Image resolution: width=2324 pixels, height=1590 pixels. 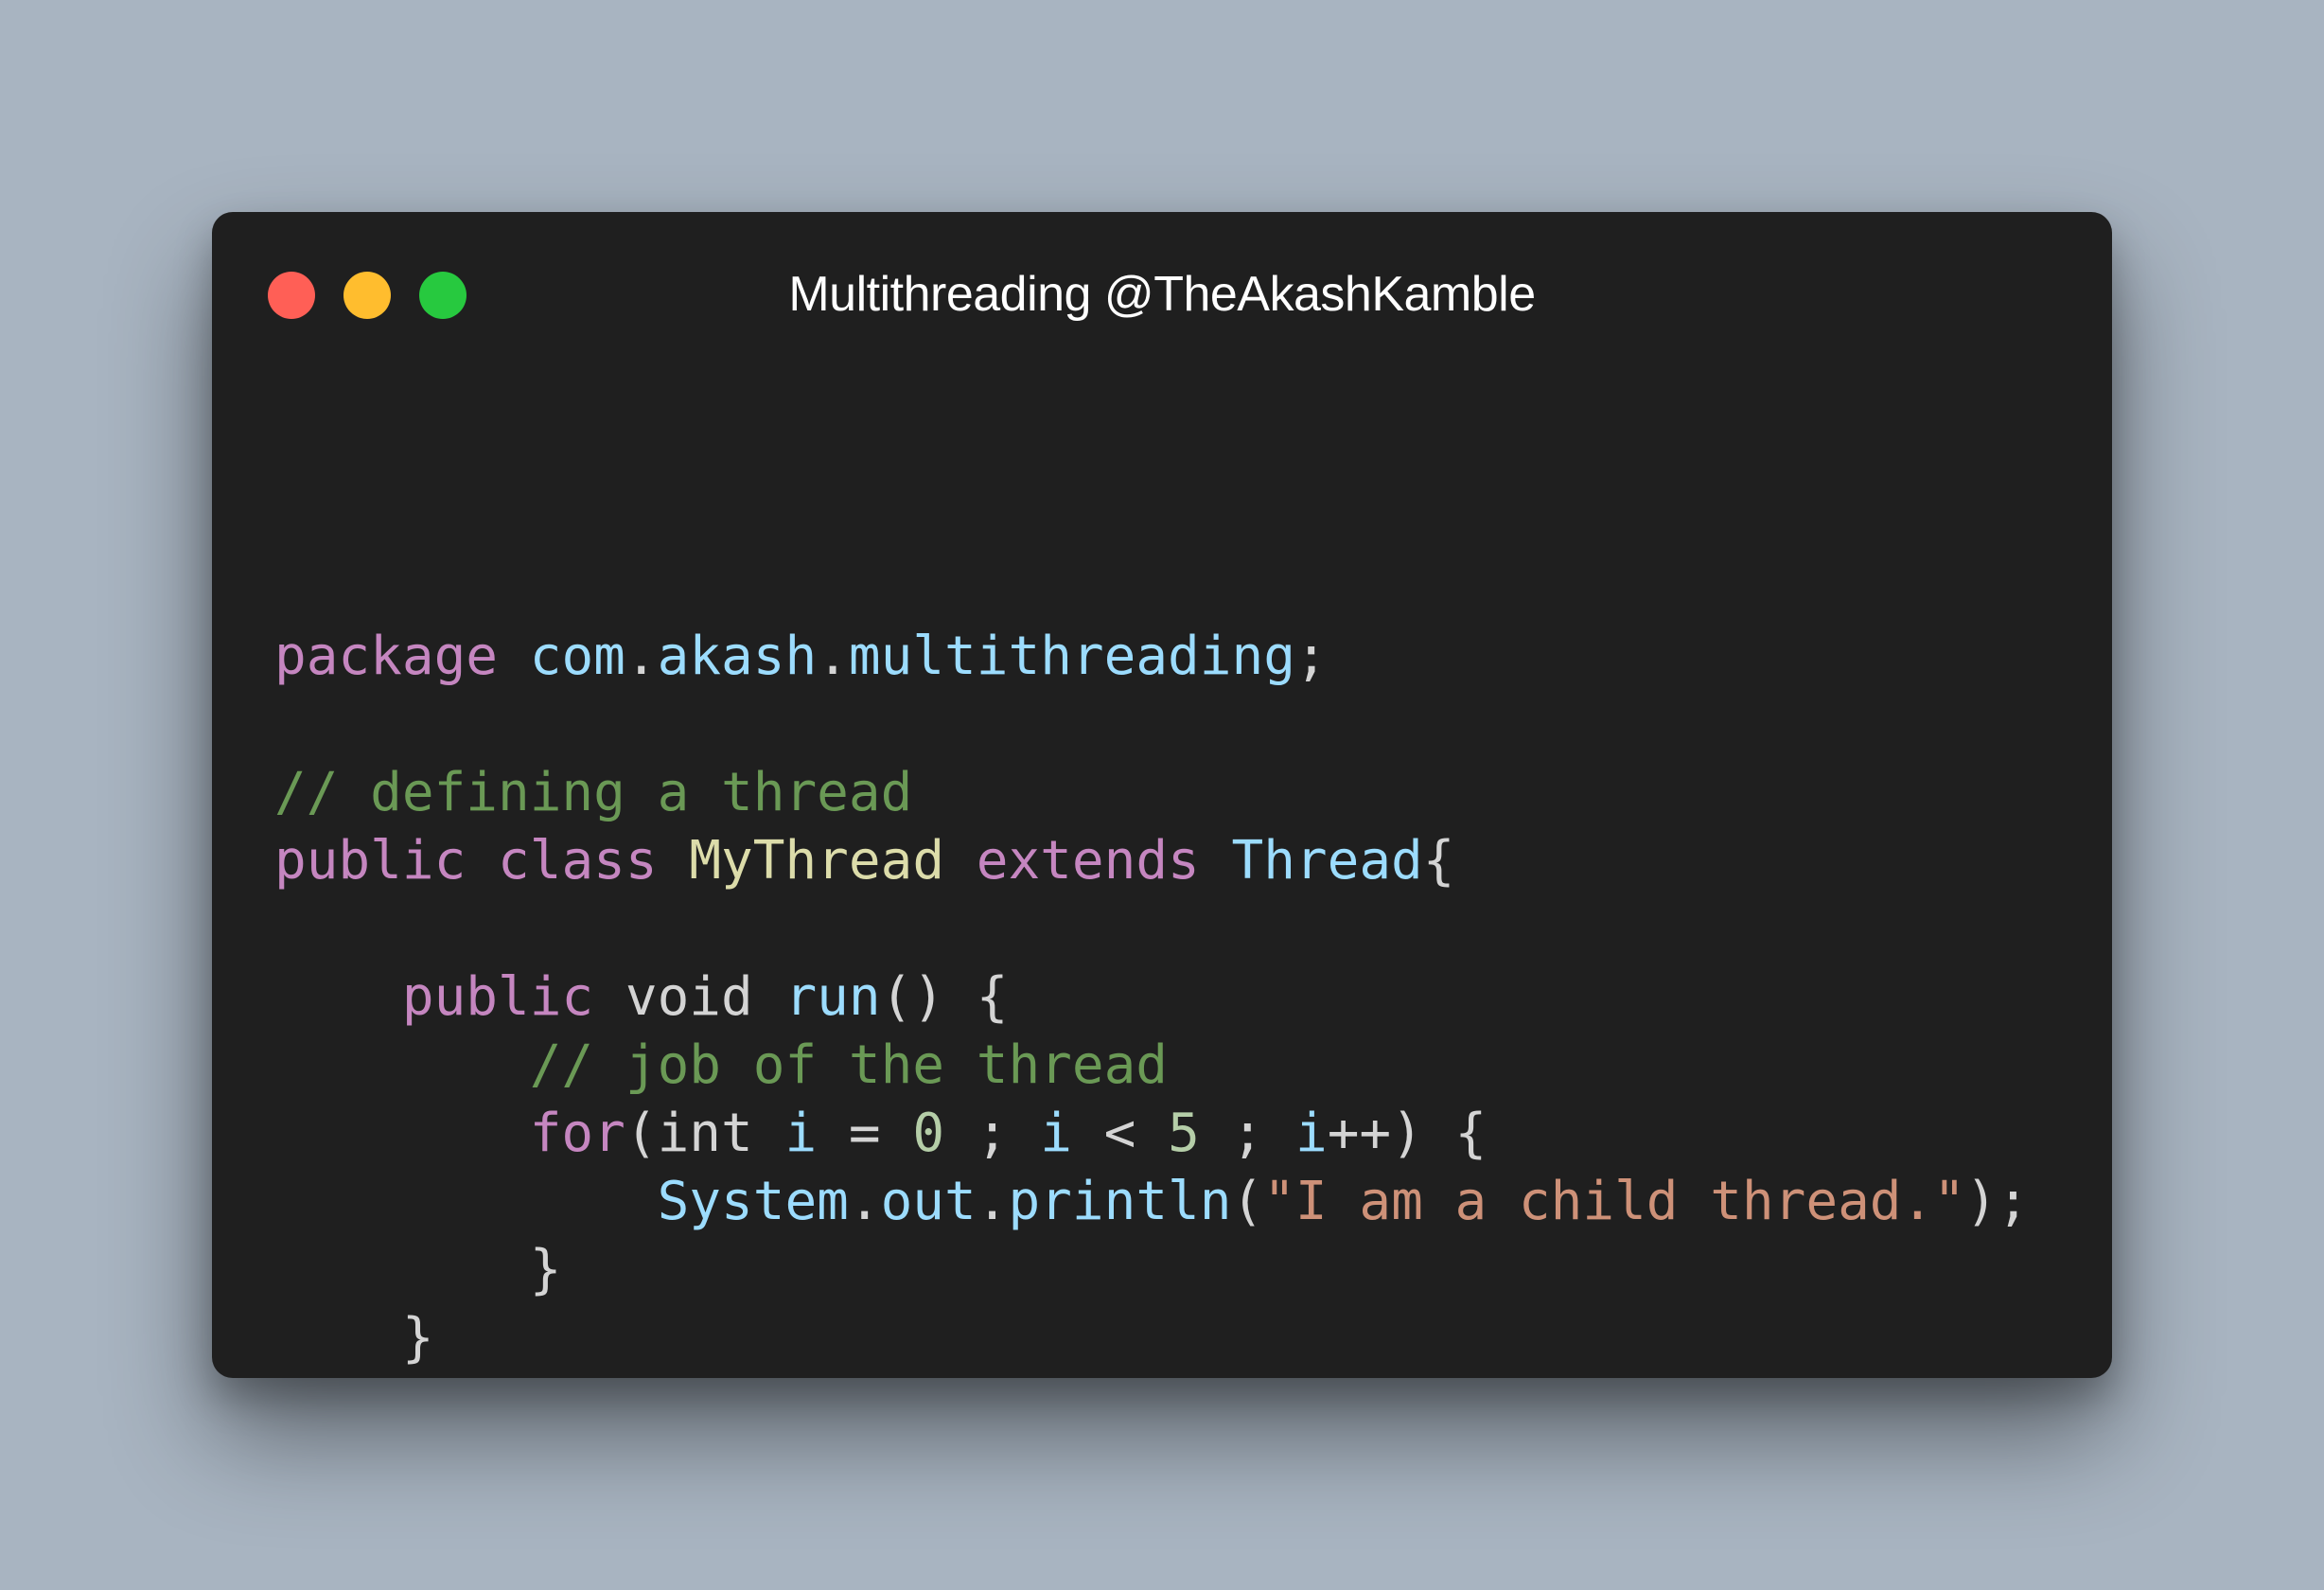 I want to click on code-token-keyword: class, so click(x=578, y=861).